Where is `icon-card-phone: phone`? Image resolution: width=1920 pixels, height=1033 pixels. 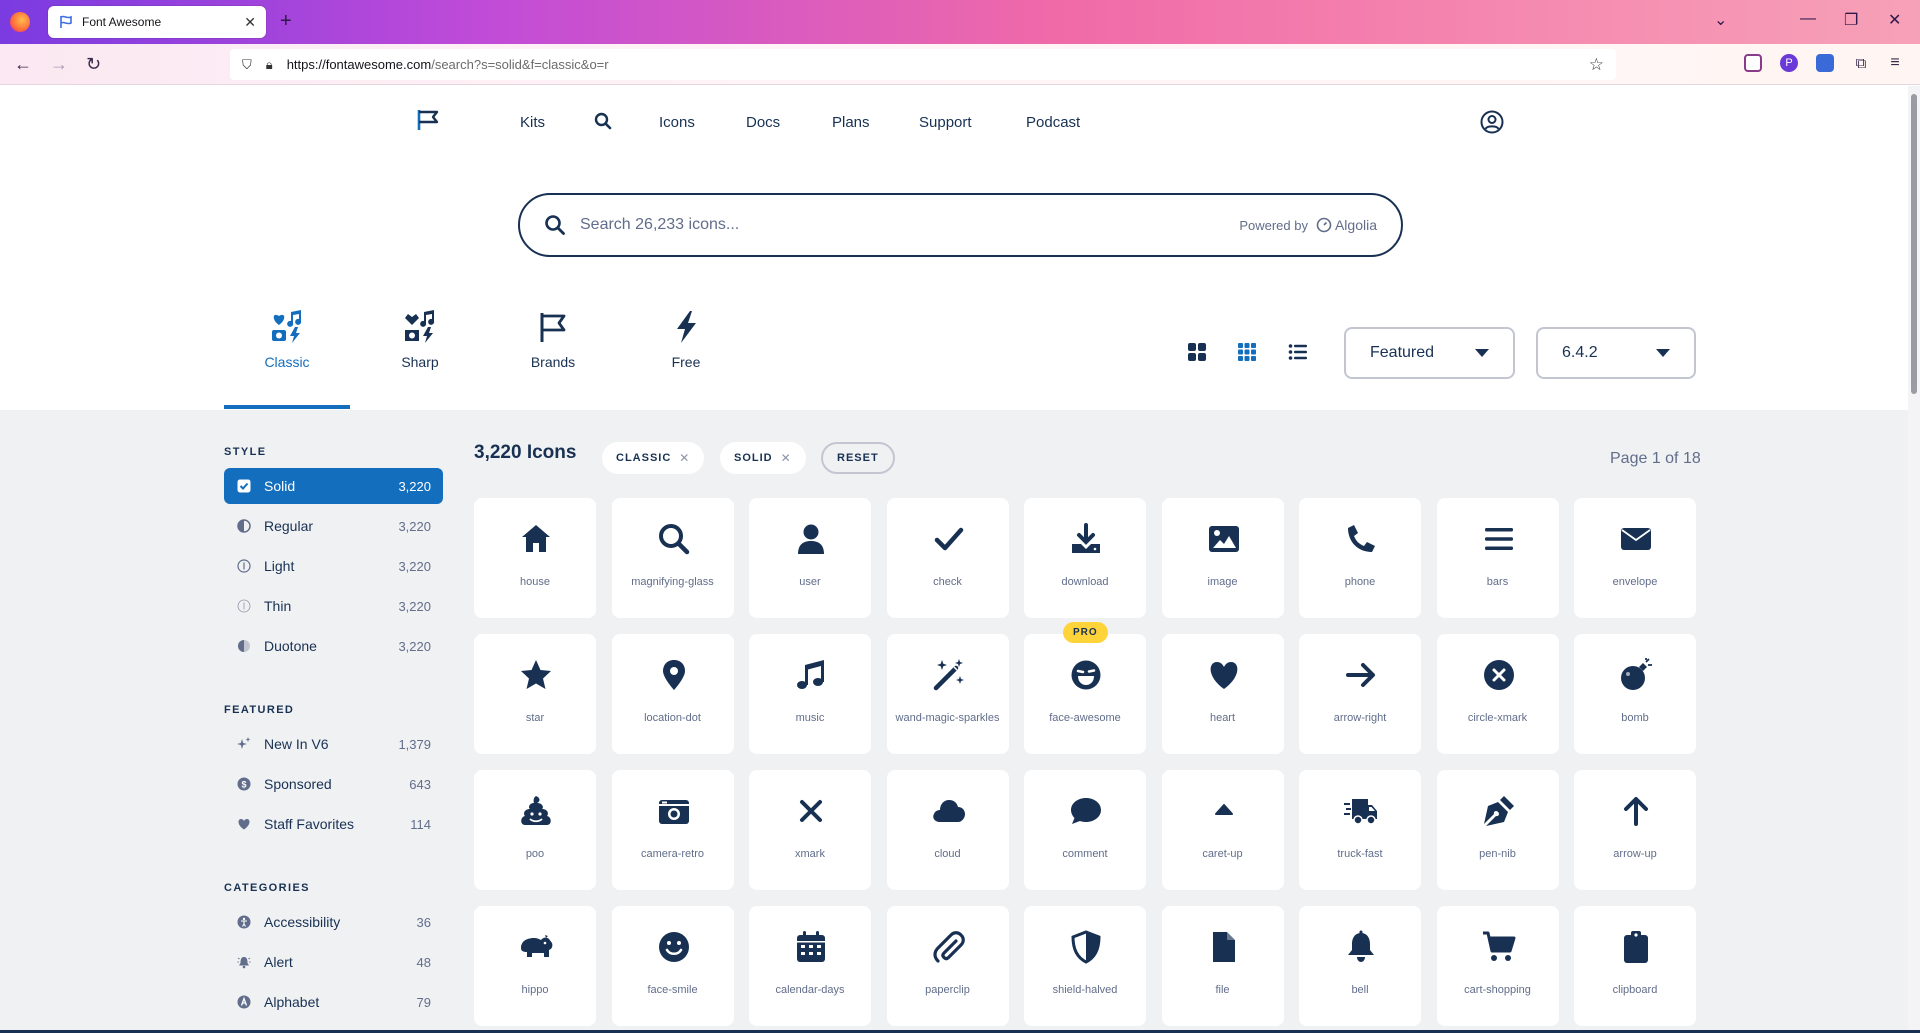 icon-card-phone: phone is located at coordinates (1360, 558).